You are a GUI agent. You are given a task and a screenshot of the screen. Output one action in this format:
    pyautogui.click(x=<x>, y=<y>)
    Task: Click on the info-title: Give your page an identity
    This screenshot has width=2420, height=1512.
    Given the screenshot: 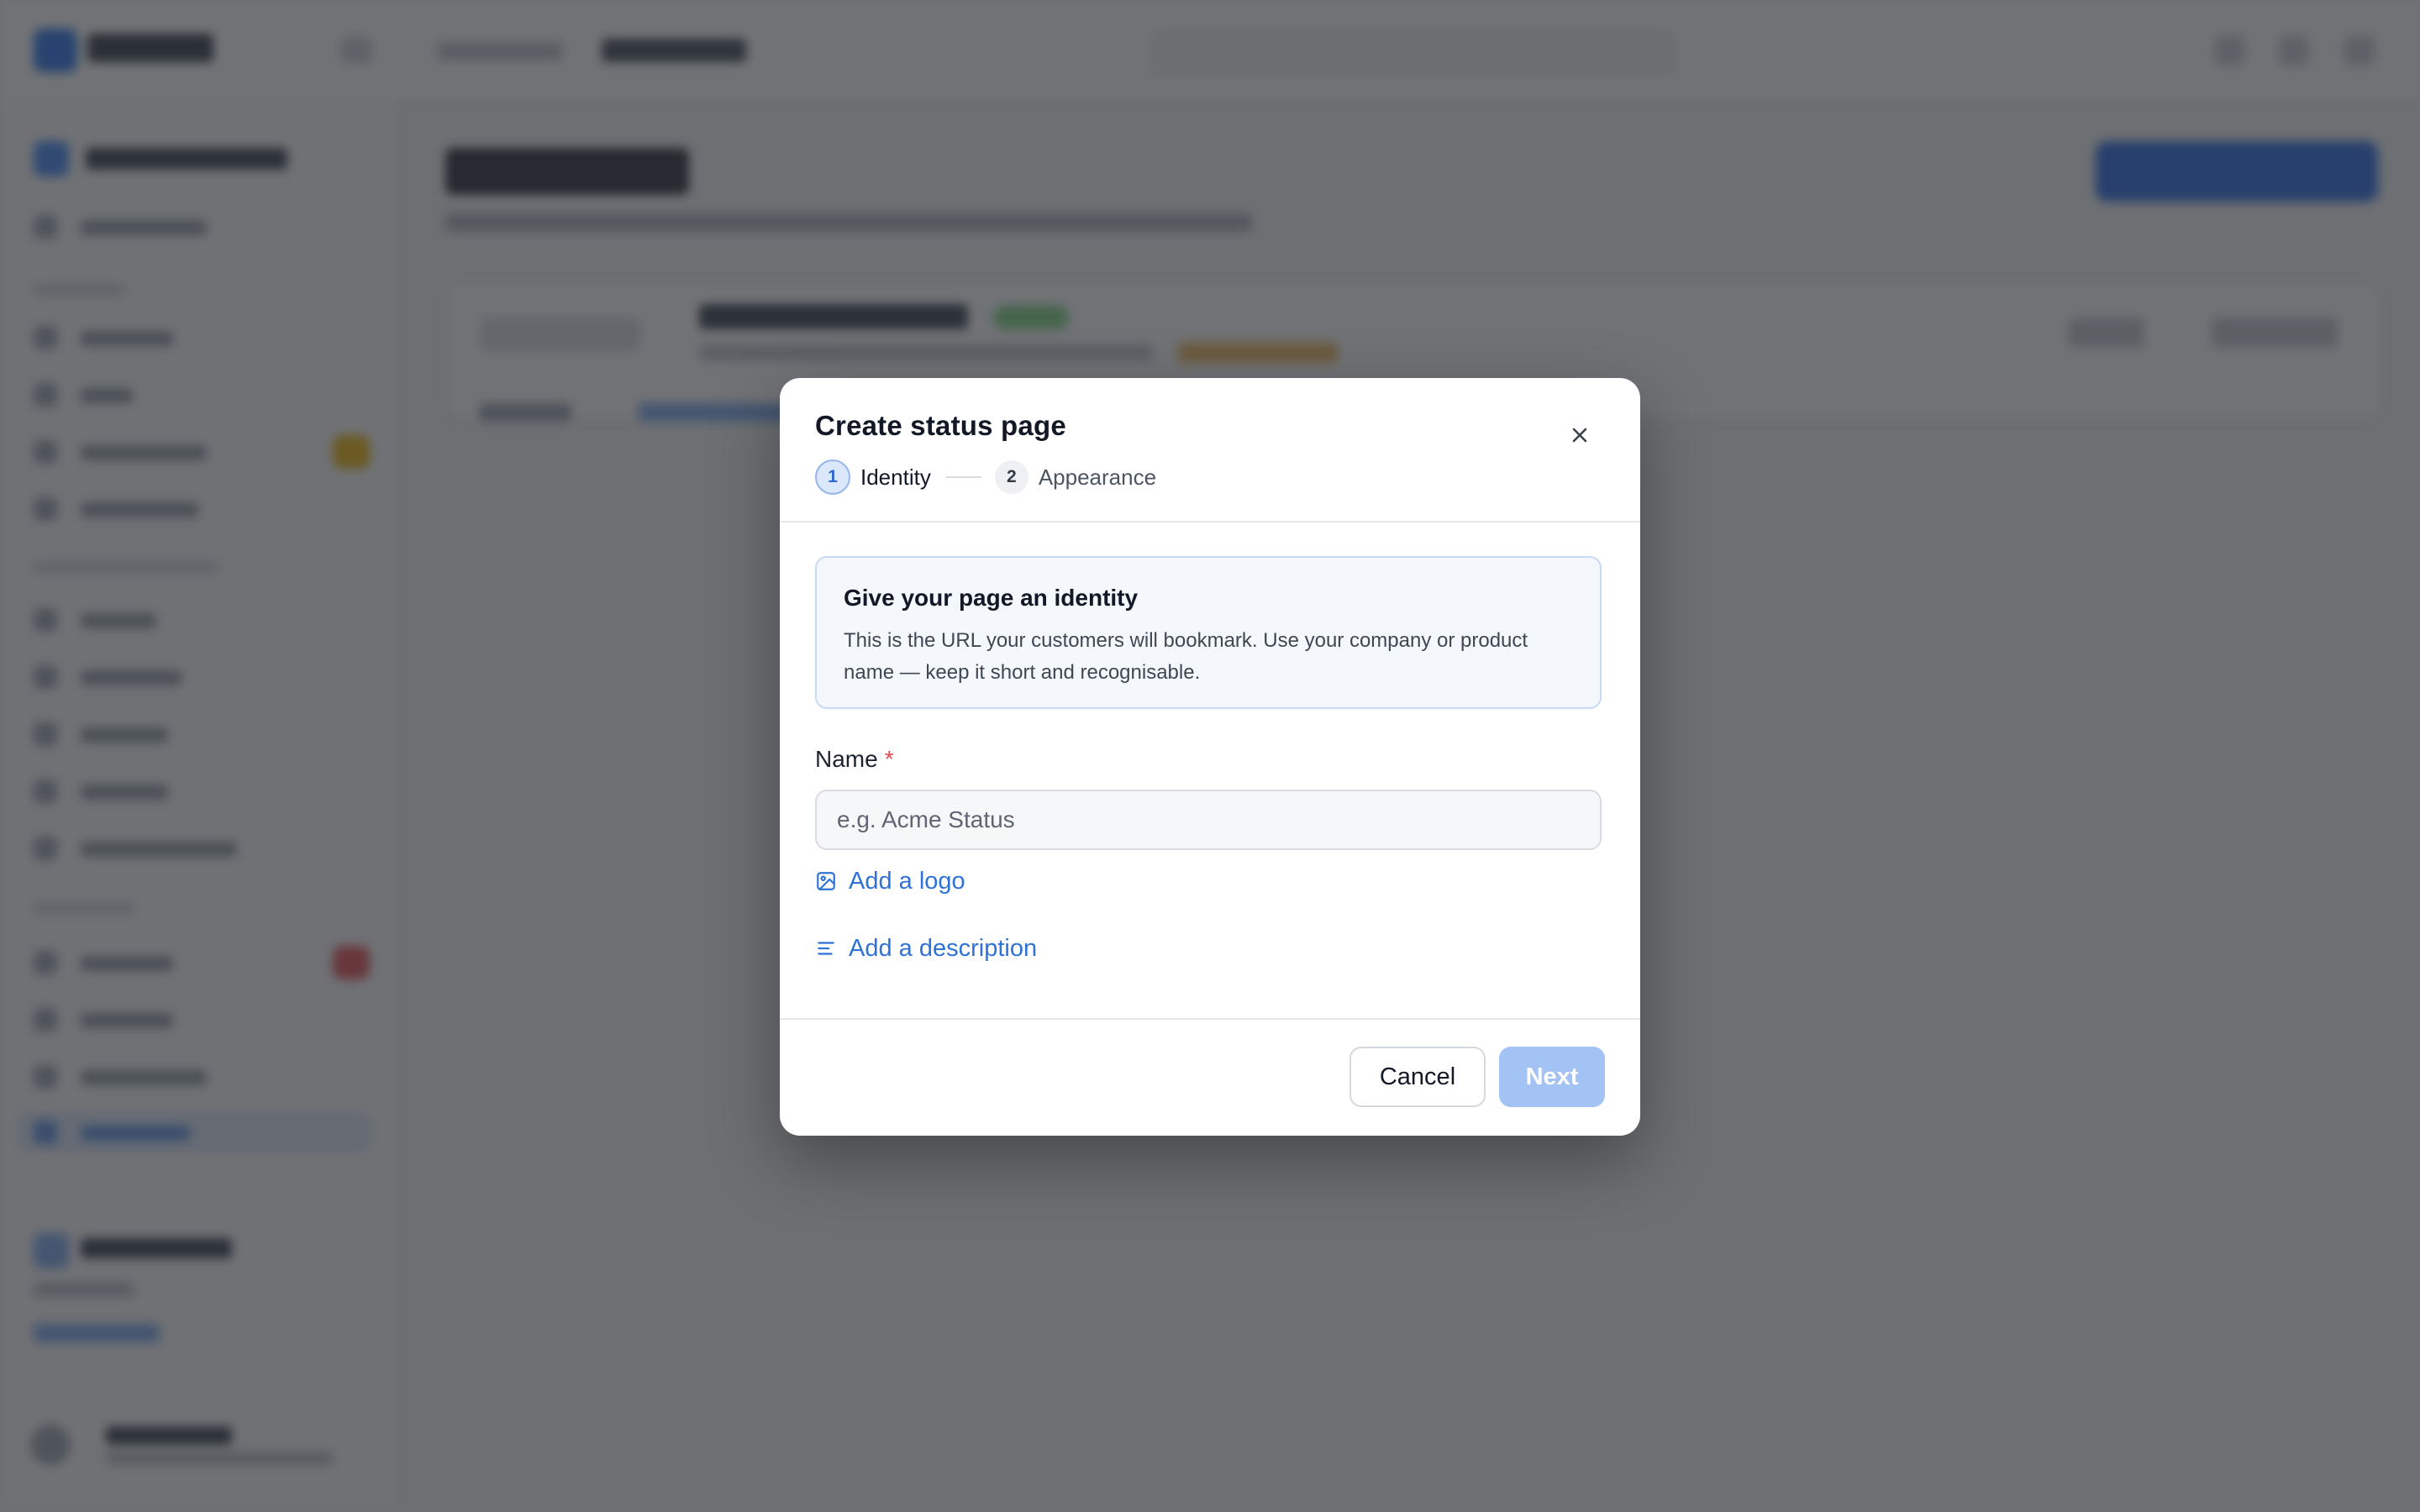 What is the action you would take?
    pyautogui.click(x=992, y=598)
    